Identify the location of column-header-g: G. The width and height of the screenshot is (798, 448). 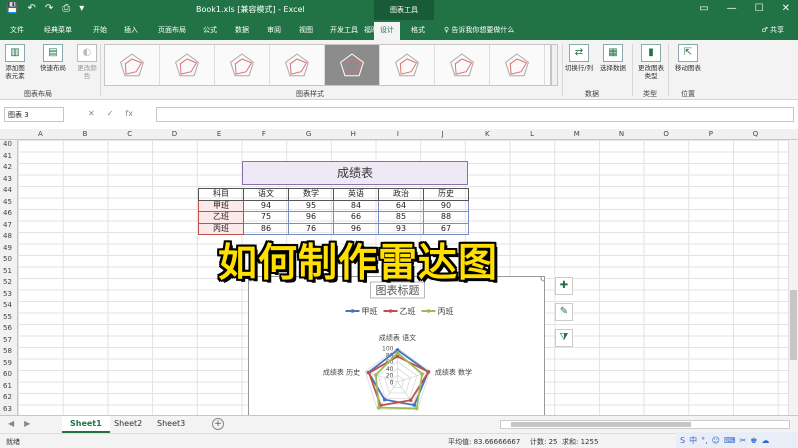
(308, 134).